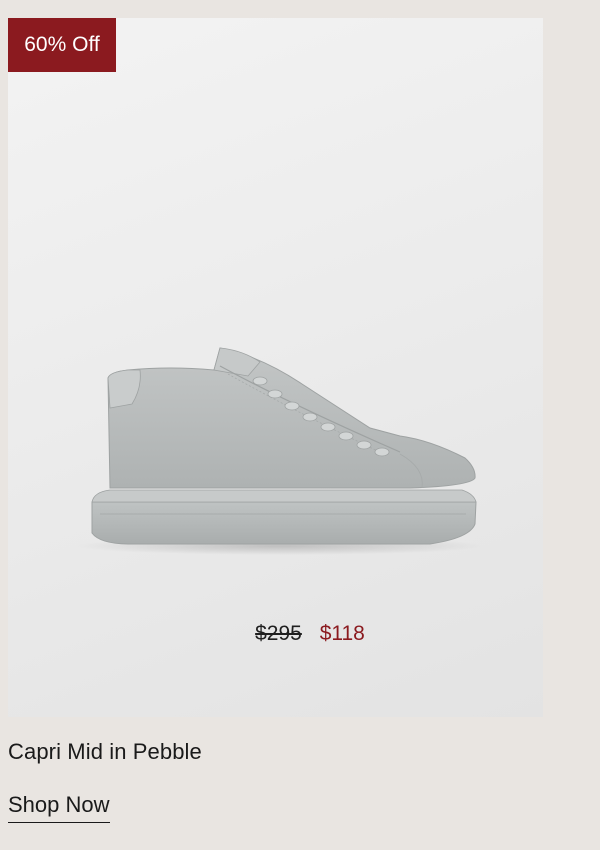 The height and width of the screenshot is (850, 600). I want to click on sale-price: $118, so click(342, 633).